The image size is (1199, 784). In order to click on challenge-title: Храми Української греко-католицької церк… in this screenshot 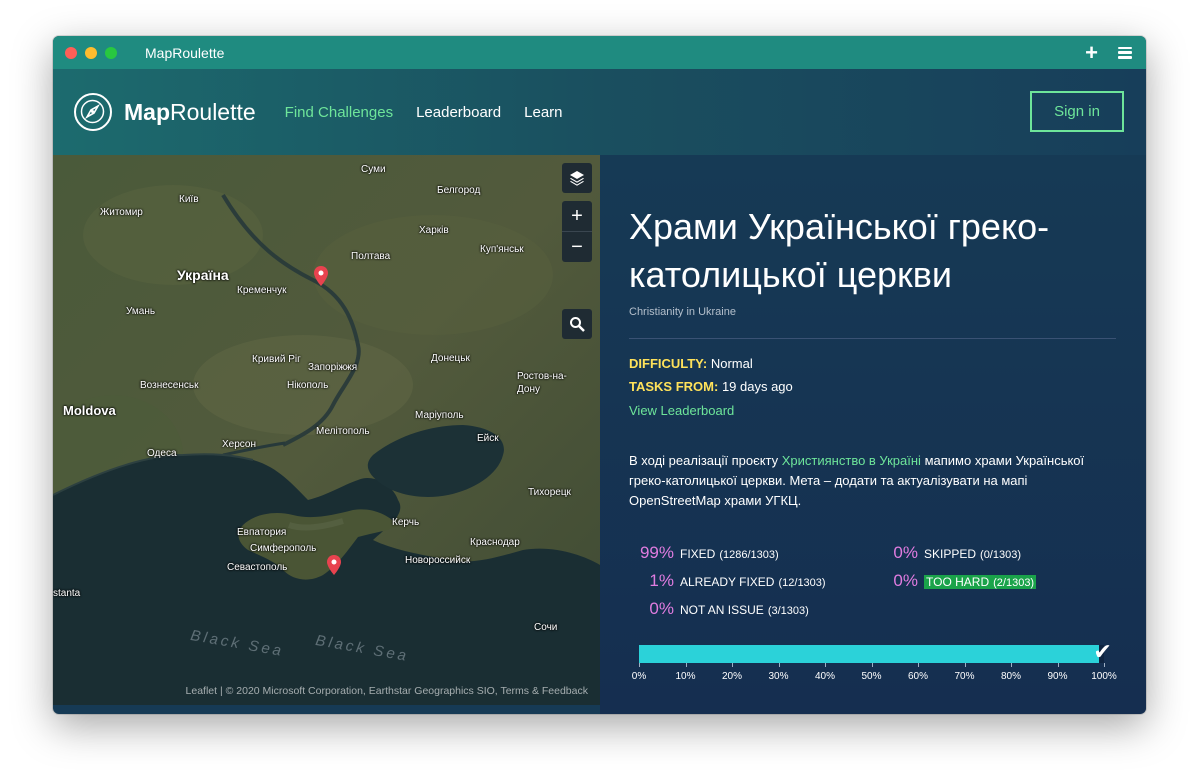, I will do `click(839, 250)`.